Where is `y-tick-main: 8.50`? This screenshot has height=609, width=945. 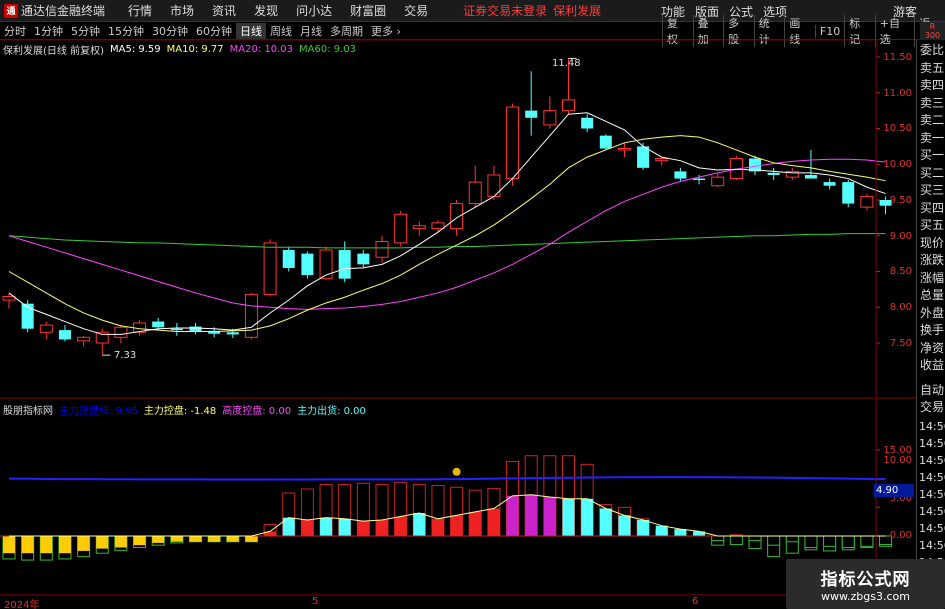 y-tick-main: 8.50 is located at coordinates (900, 271).